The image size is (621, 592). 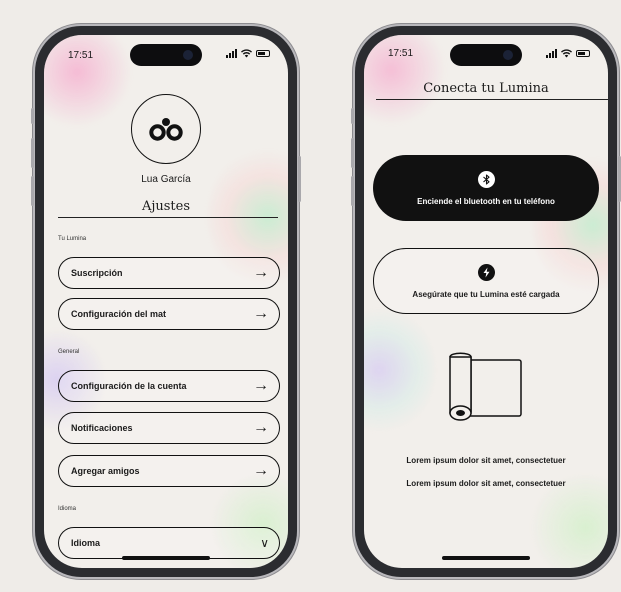 I want to click on add-friends-button: Agregar amigos →, so click(x=169, y=471).